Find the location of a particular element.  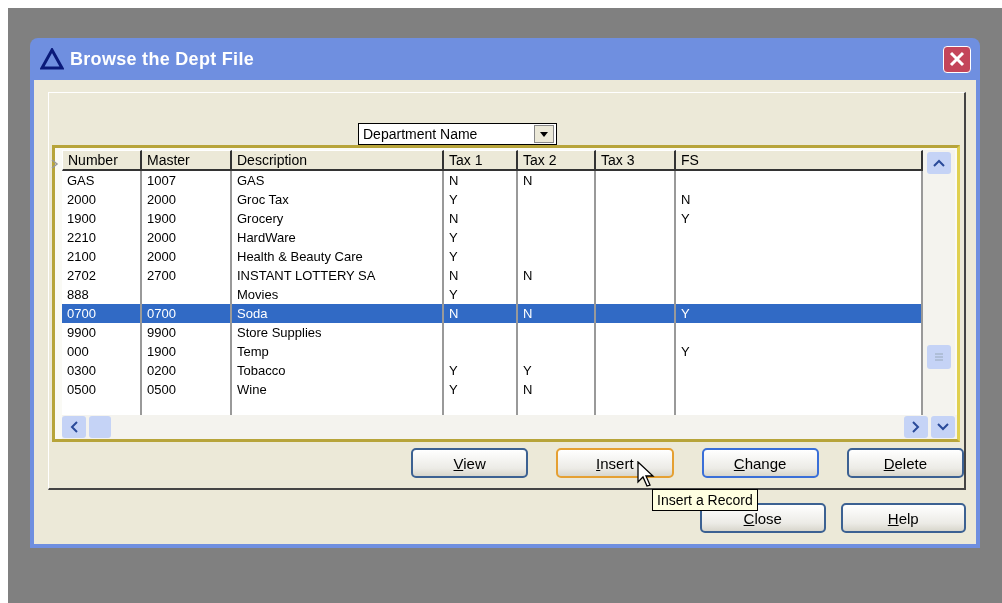

table-cell: Groc Tax is located at coordinates (338, 199).